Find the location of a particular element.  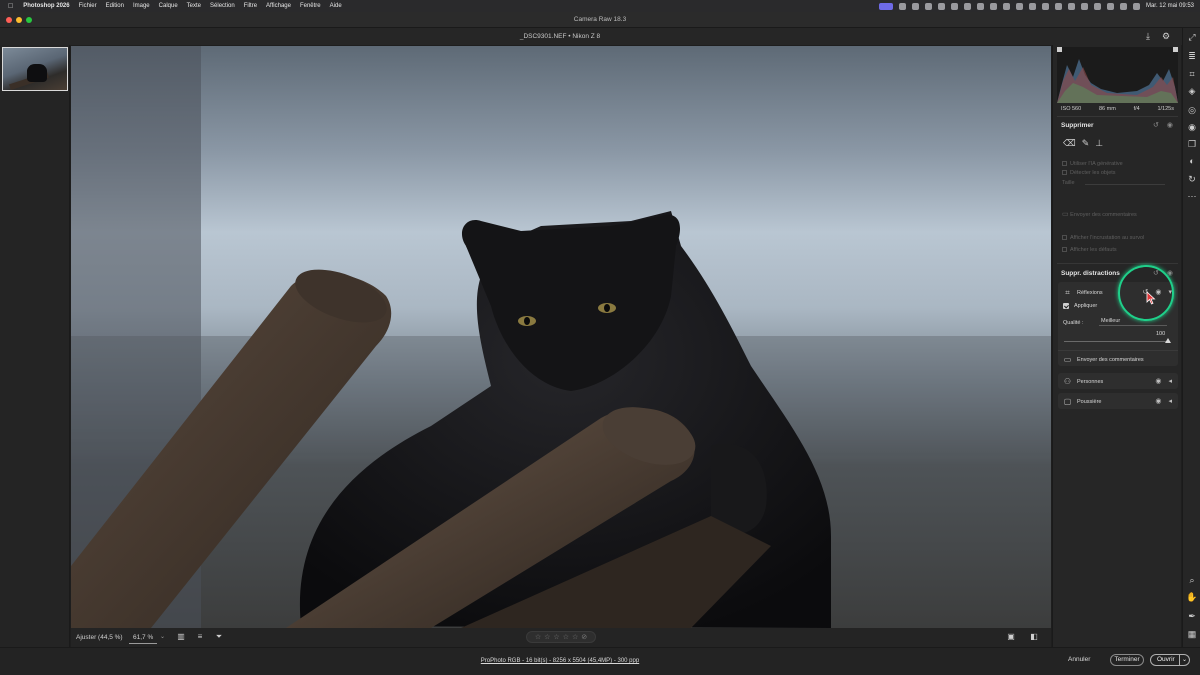

done-button: Terminer is located at coordinates (1127, 660).